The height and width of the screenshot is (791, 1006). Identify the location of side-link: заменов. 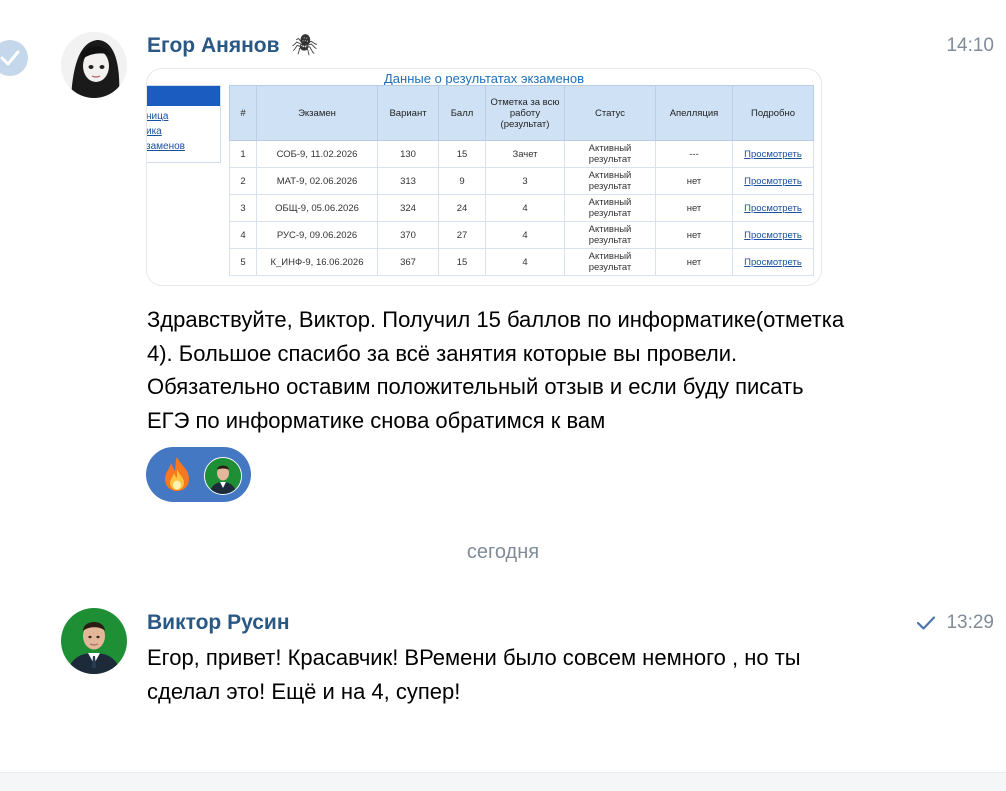
(165, 146).